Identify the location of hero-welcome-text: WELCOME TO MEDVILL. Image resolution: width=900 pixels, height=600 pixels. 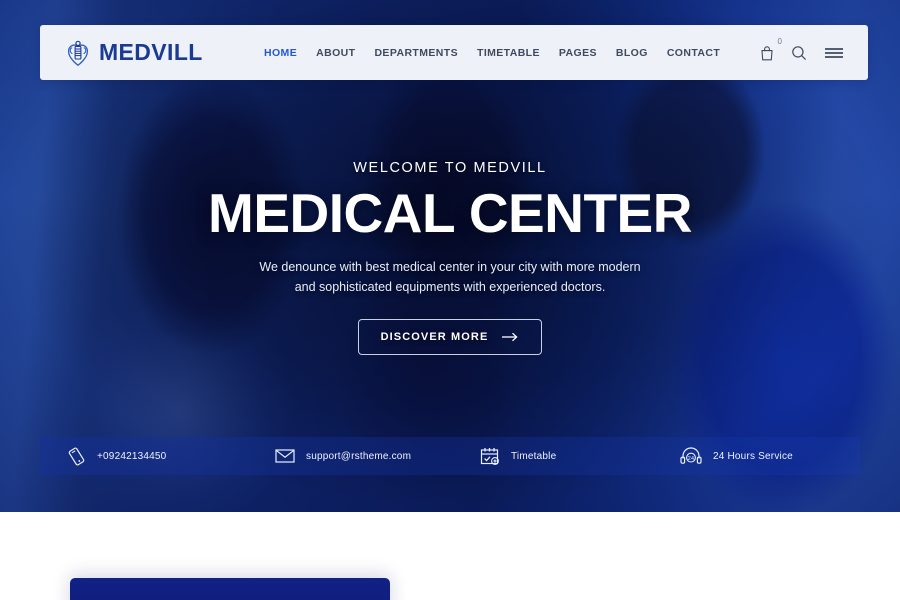
(450, 168).